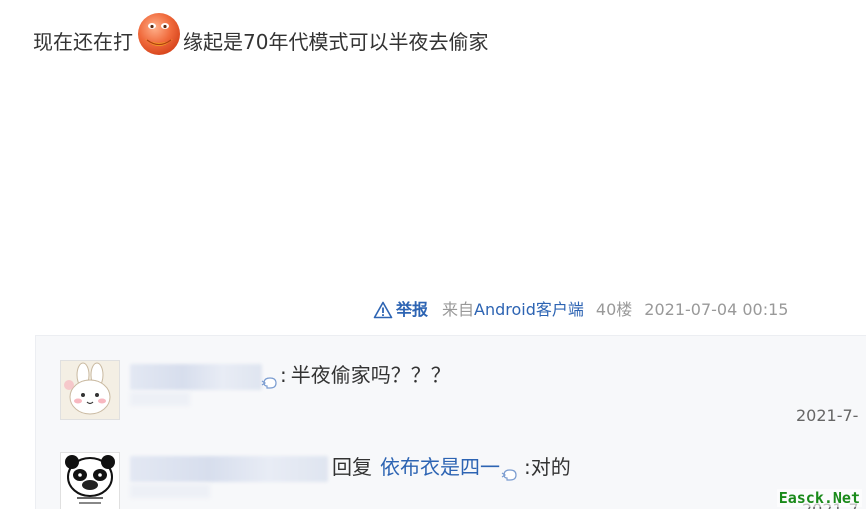 The height and width of the screenshot is (509, 866). Describe the element at coordinates (412, 309) in the screenshot. I see `report-label: 举报` at that location.